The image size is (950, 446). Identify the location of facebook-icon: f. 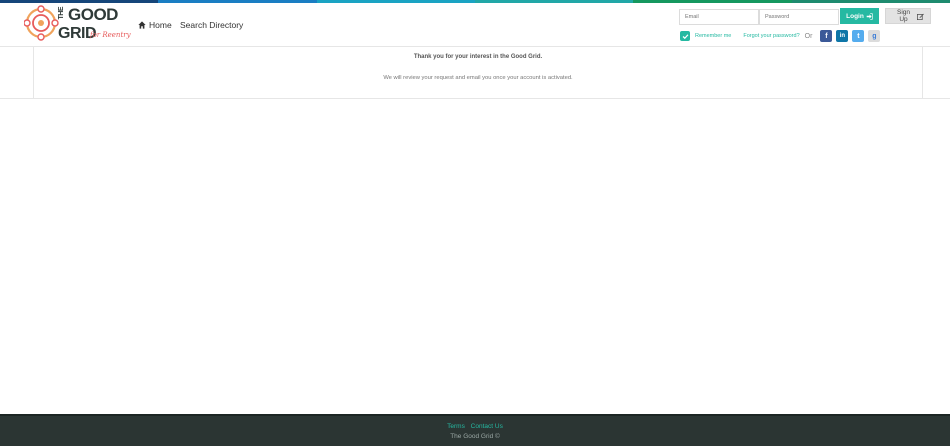
(826, 36).